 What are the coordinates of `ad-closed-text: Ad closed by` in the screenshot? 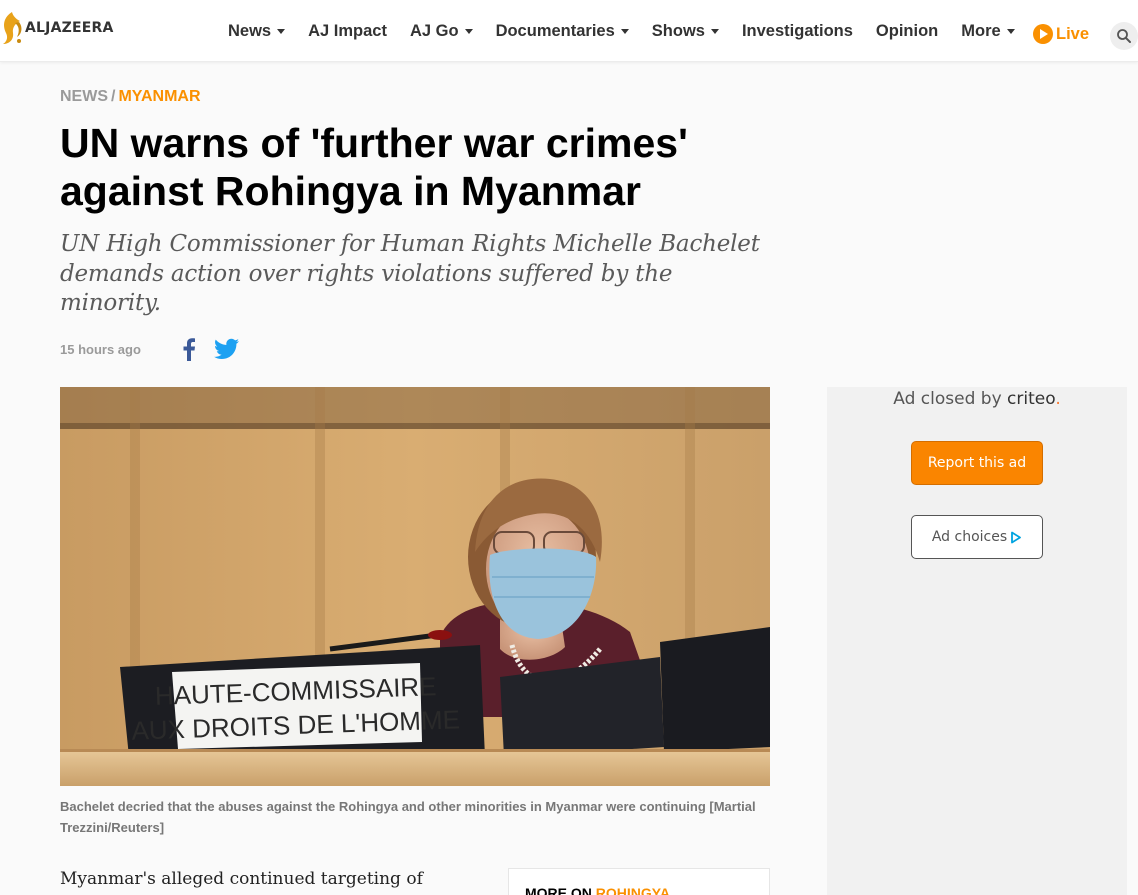 It's located at (947, 399).